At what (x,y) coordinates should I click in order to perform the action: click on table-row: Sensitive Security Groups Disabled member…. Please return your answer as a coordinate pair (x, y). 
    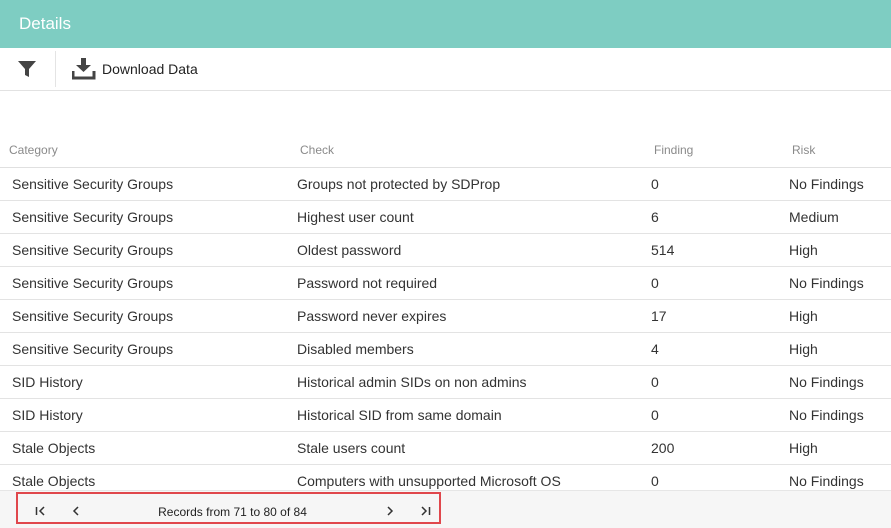
    Looking at the image, I should click on (445, 349).